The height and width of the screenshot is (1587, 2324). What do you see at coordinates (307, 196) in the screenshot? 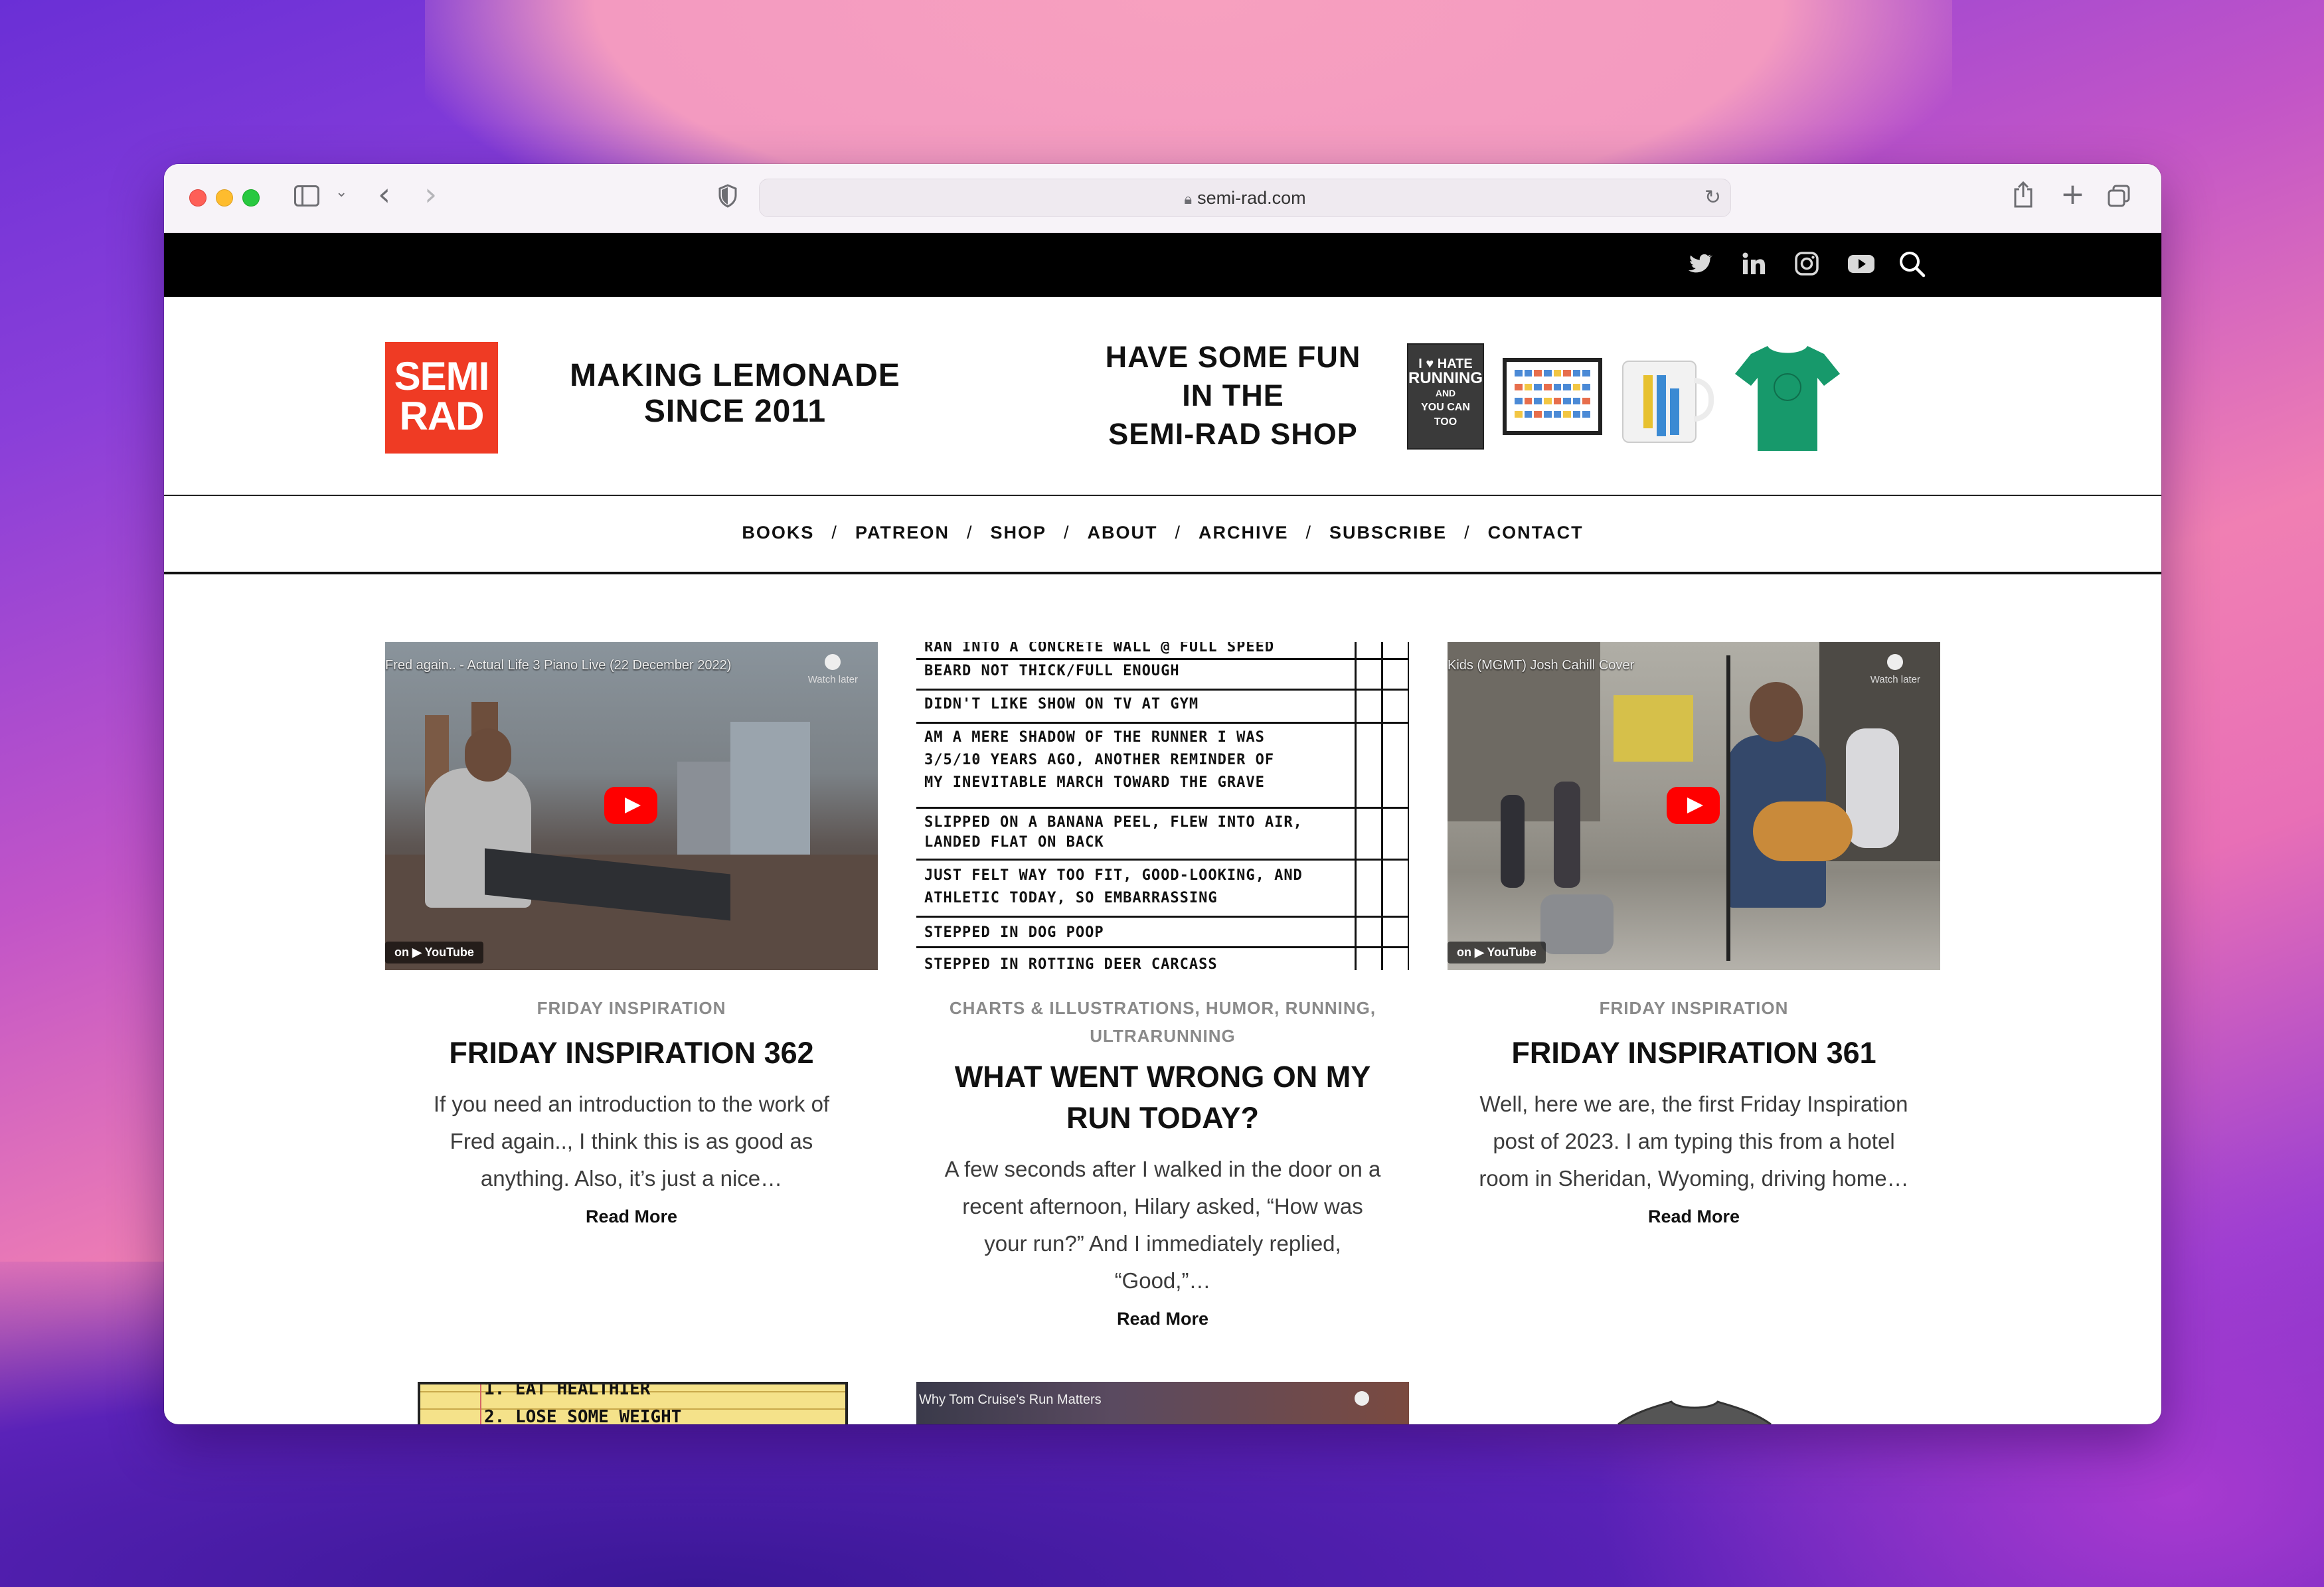
I see `sidebar-toggle-icon` at bounding box center [307, 196].